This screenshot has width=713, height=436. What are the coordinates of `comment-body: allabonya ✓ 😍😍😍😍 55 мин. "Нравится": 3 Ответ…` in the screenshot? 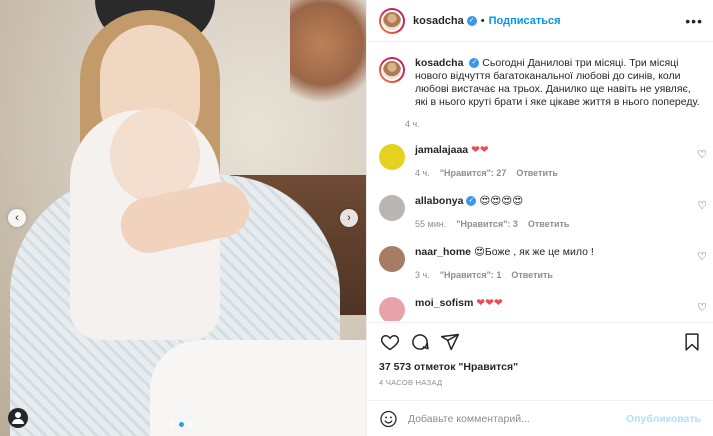 It's located at (550, 213).